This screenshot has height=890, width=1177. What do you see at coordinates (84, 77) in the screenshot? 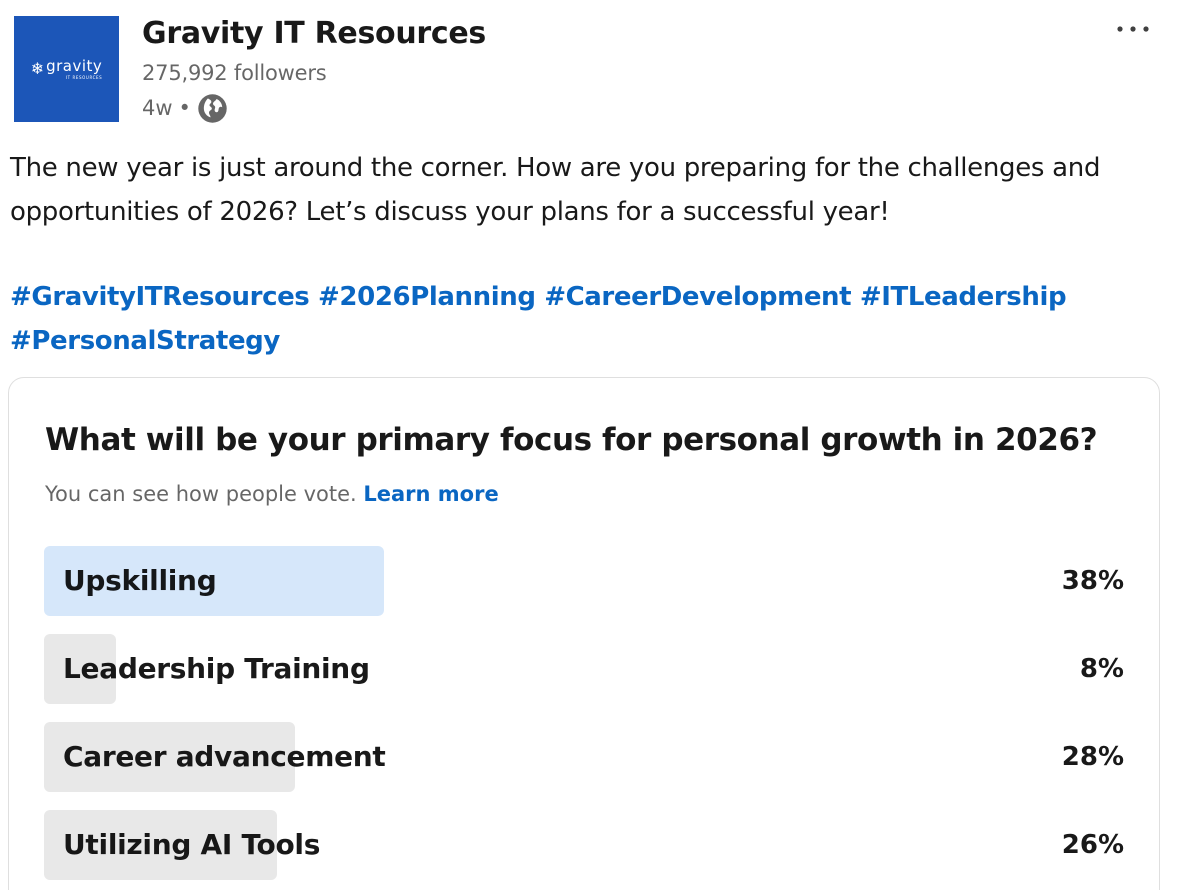
I see `logo-subtext: IT RESOURCES` at bounding box center [84, 77].